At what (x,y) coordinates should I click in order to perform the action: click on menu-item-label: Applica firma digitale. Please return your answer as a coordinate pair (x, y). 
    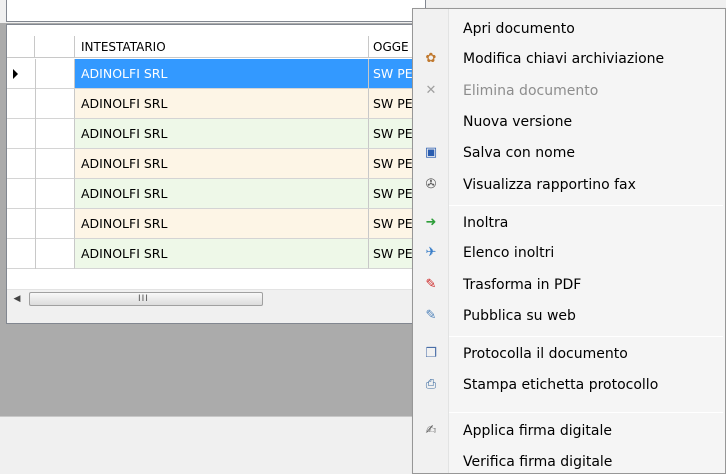
    Looking at the image, I should click on (537, 431).